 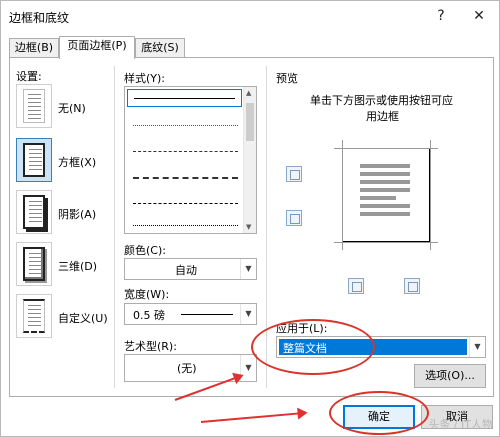 What do you see at coordinates (187, 368) in the screenshot?
I see `art-value: (无)` at bounding box center [187, 368].